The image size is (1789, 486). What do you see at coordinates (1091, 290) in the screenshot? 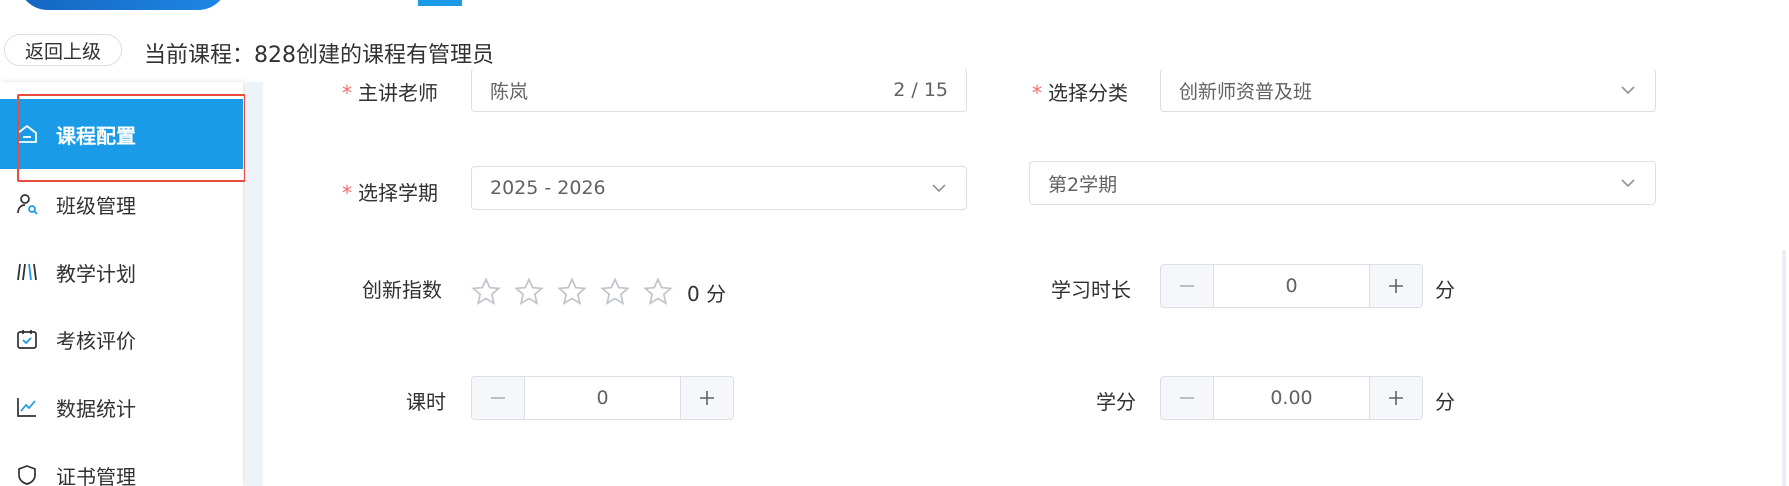
I see `study-duration-label: 学习时长` at bounding box center [1091, 290].